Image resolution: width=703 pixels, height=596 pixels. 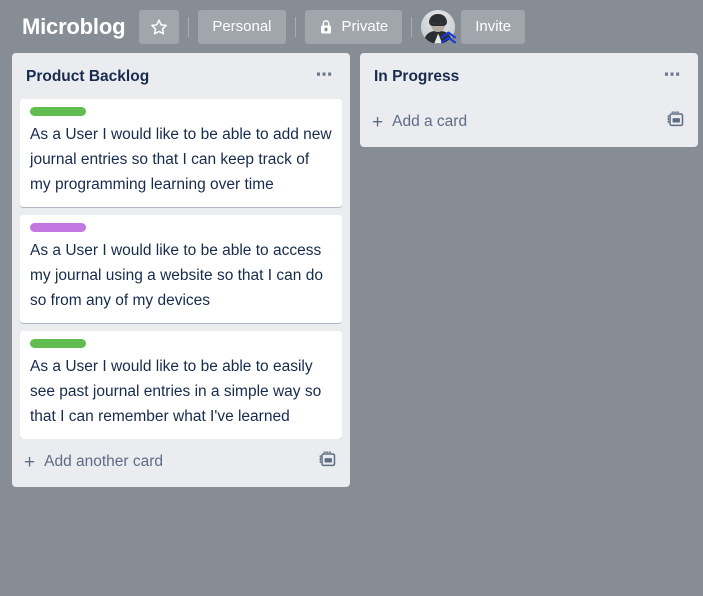 I want to click on invite-button: Invite, so click(x=493, y=26).